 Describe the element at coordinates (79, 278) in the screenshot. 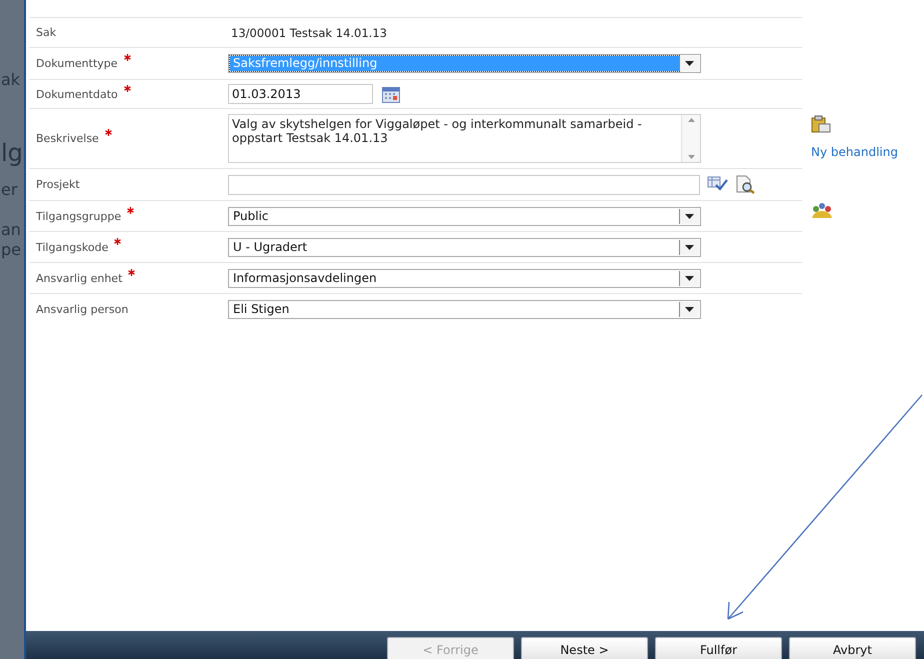

I see `field-label: Ansvarlig enhet` at that location.